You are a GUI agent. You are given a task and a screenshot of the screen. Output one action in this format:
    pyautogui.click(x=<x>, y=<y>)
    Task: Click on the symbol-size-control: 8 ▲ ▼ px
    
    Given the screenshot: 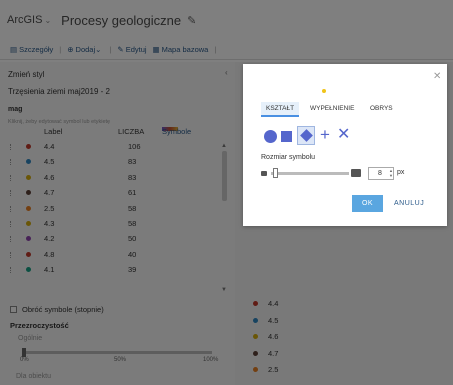 What is the action you would take?
    pyautogui.click(x=351, y=174)
    